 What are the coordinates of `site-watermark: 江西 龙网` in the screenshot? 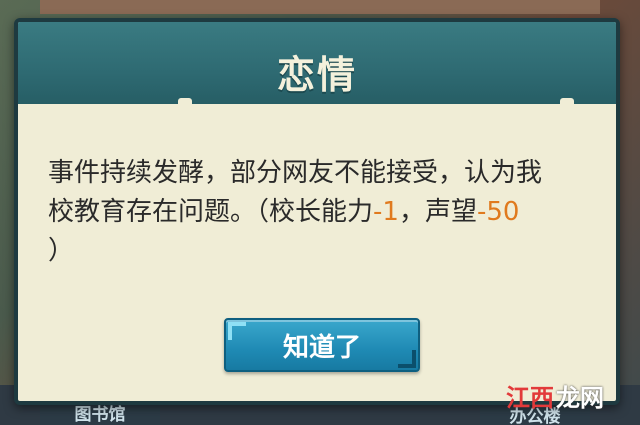 It's located at (555, 395).